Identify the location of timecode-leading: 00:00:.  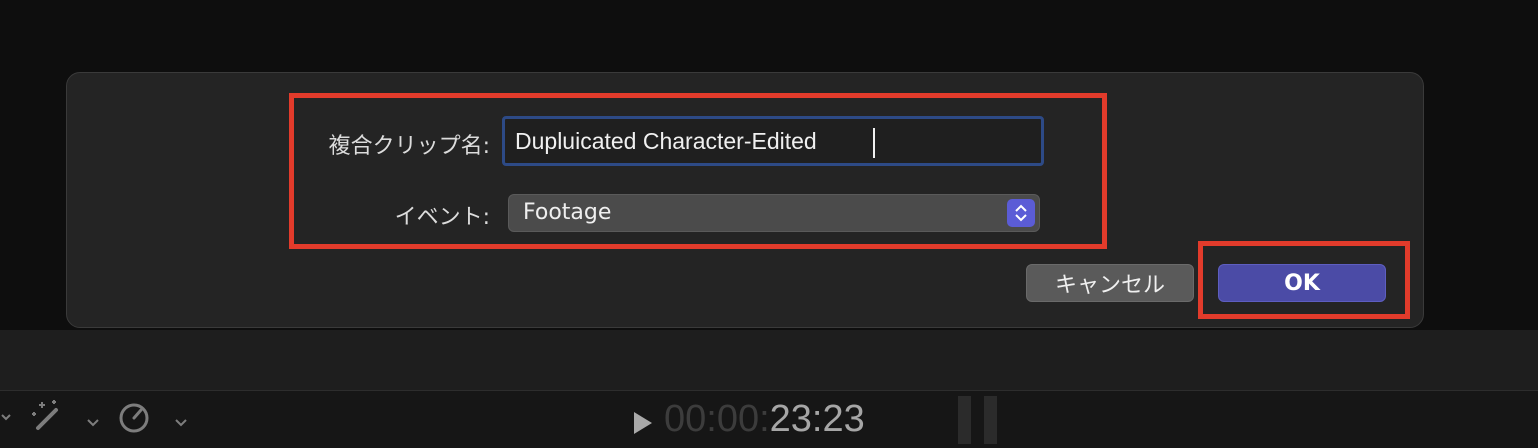
(717, 419).